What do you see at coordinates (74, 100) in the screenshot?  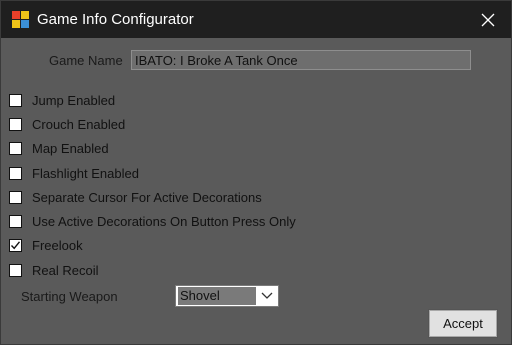 I see `checkbox-label: Jump Enabled` at bounding box center [74, 100].